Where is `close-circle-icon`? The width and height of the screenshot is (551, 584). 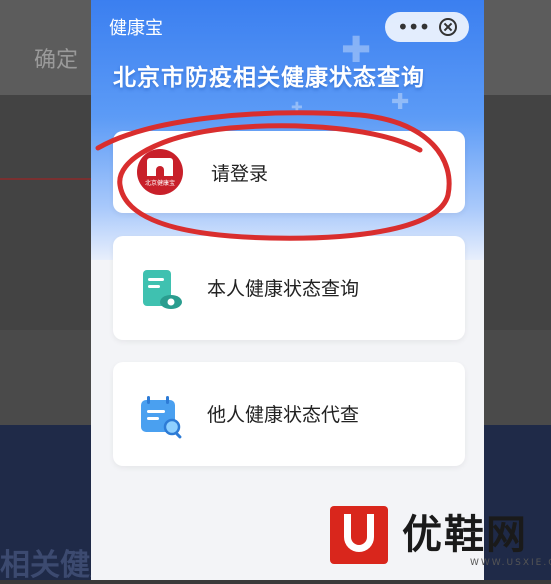 close-circle-icon is located at coordinates (448, 27).